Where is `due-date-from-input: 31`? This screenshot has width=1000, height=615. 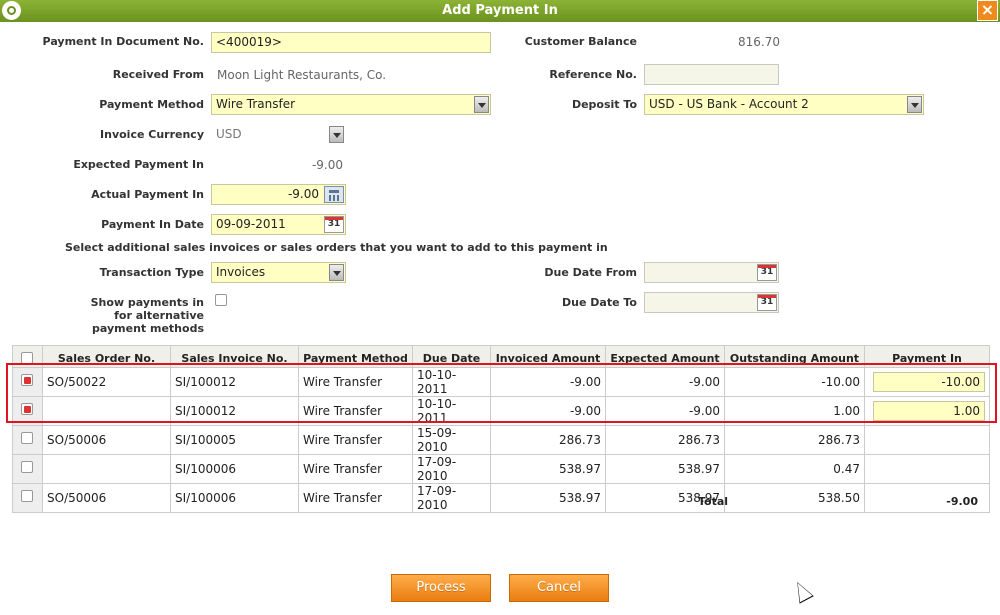
due-date-from-input: 31 is located at coordinates (711, 272).